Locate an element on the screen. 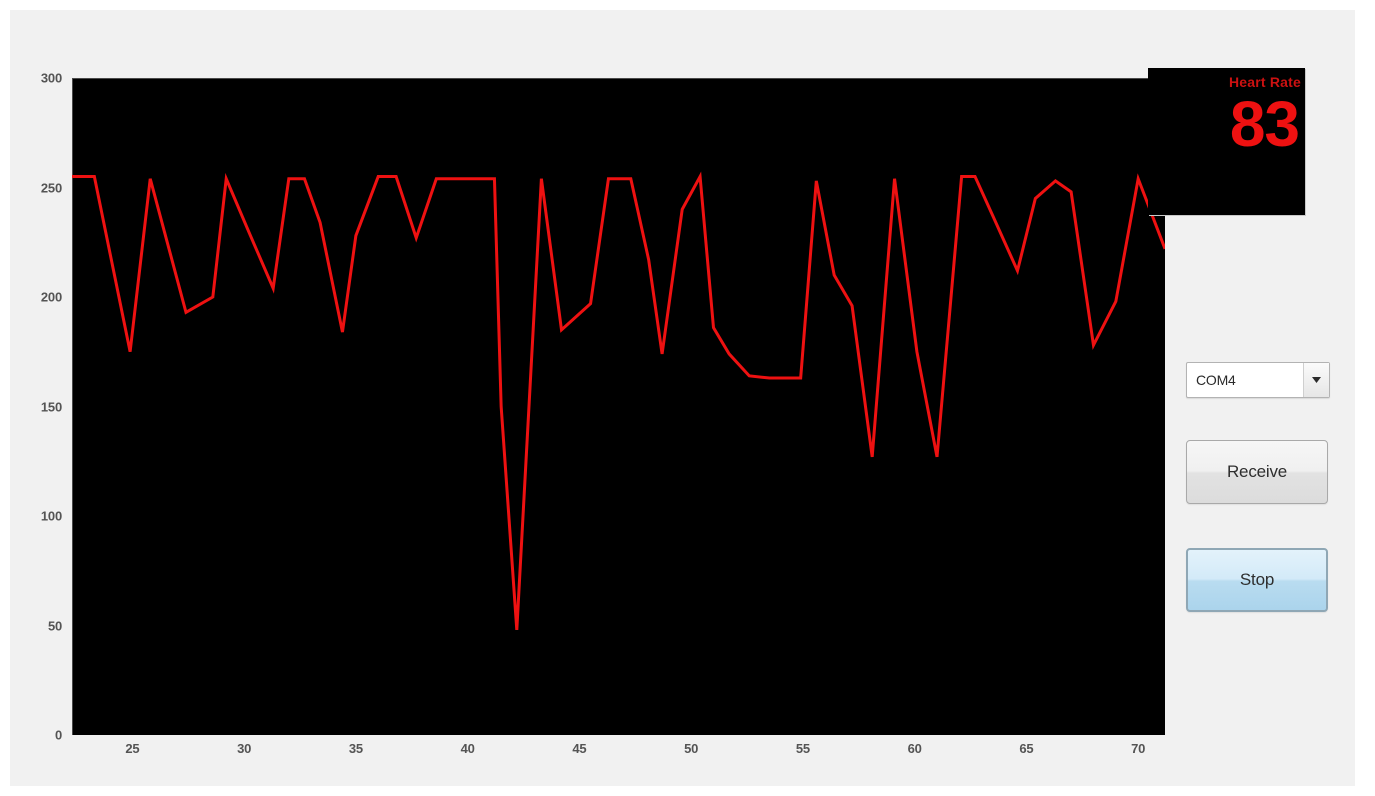  heart-rate-value: 83 is located at coordinates (1264, 124).